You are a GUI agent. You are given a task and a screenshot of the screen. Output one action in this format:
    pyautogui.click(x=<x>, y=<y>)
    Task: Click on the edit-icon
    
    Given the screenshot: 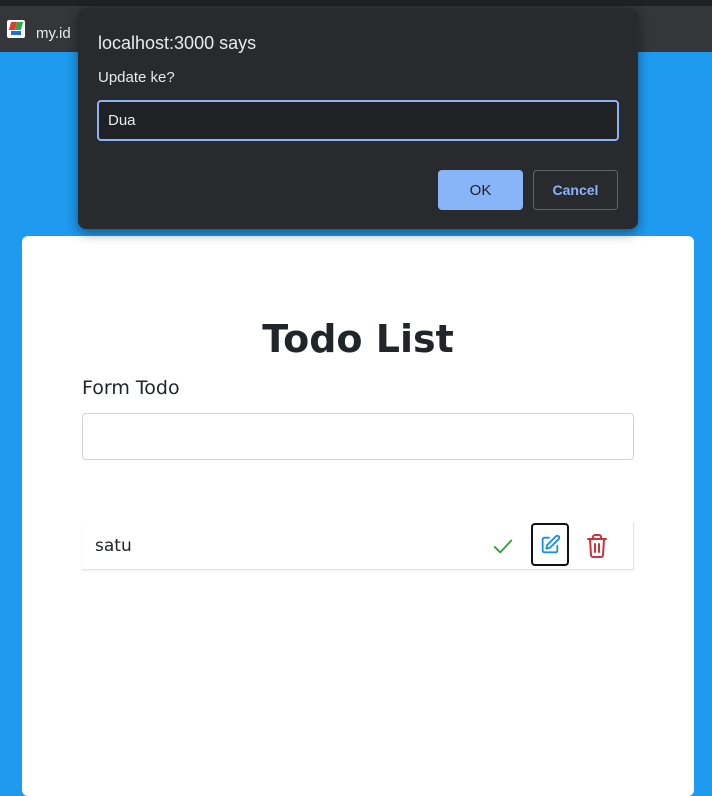 What is the action you would take?
    pyautogui.click(x=551, y=543)
    